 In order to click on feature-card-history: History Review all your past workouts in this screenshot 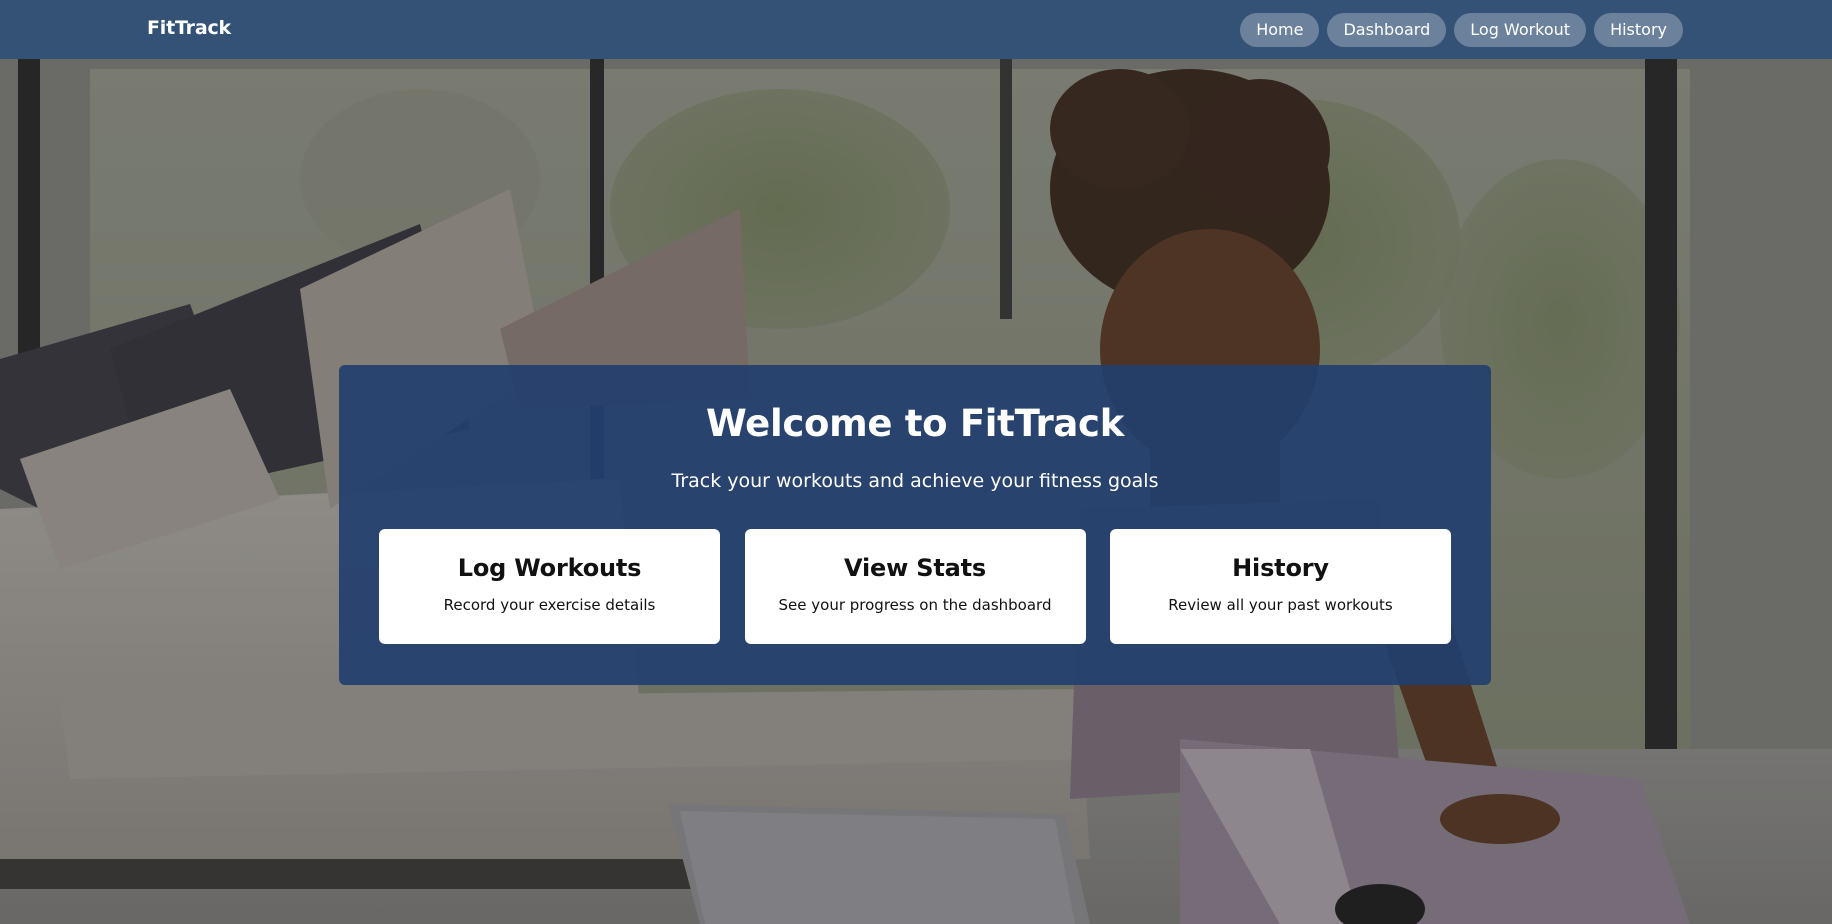, I will do `click(1280, 586)`.